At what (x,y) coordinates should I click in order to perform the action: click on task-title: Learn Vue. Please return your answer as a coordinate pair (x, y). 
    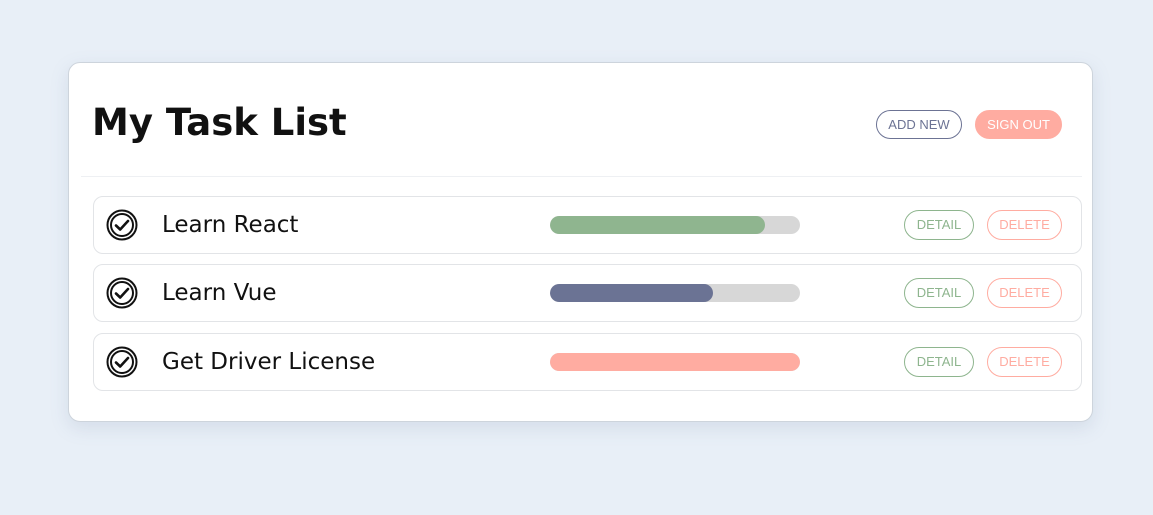
    Looking at the image, I should click on (219, 293).